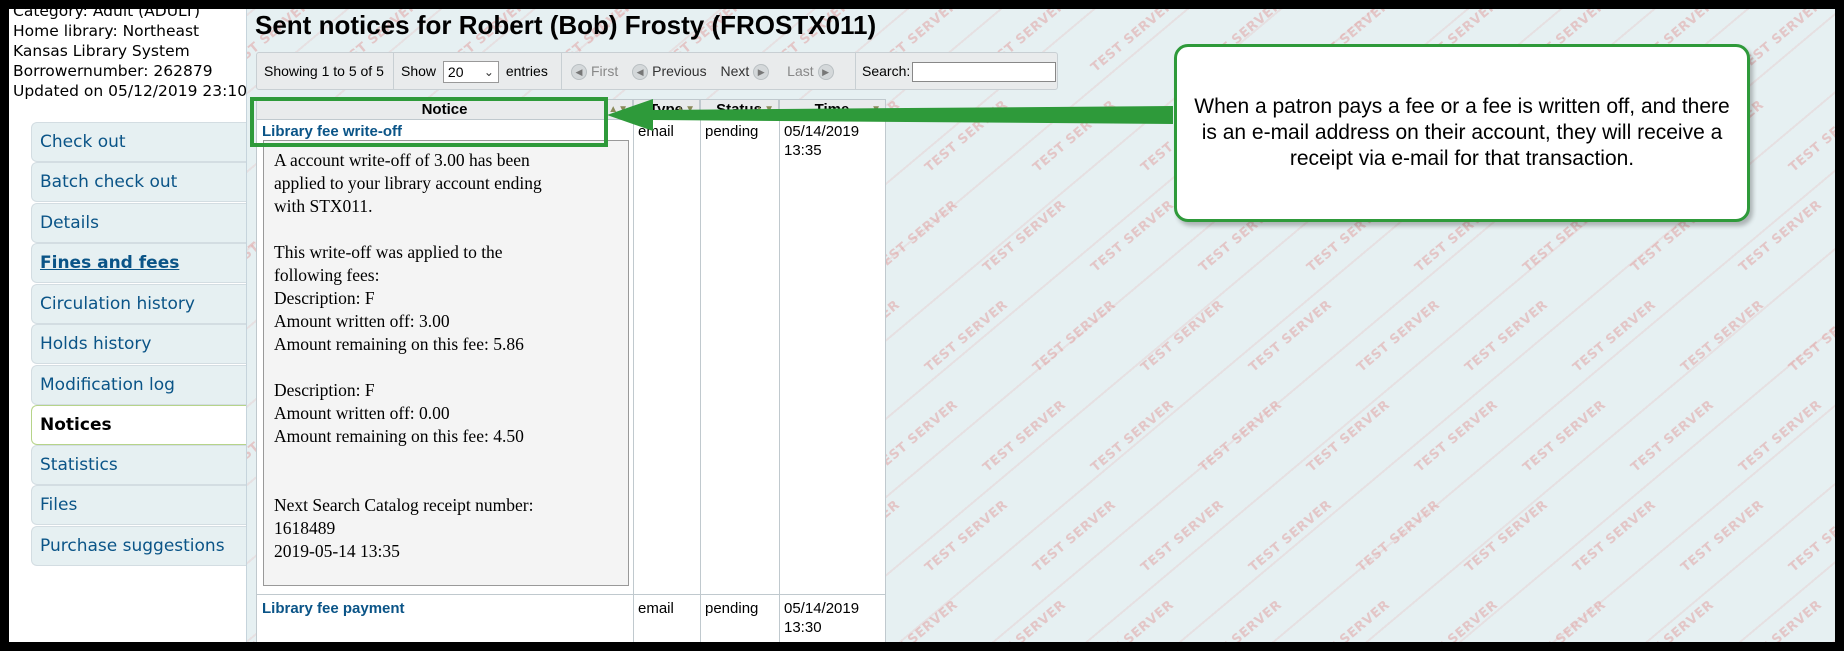  What do you see at coordinates (101, 51) in the screenshot?
I see `patron-library-system: Kansas Library System` at bounding box center [101, 51].